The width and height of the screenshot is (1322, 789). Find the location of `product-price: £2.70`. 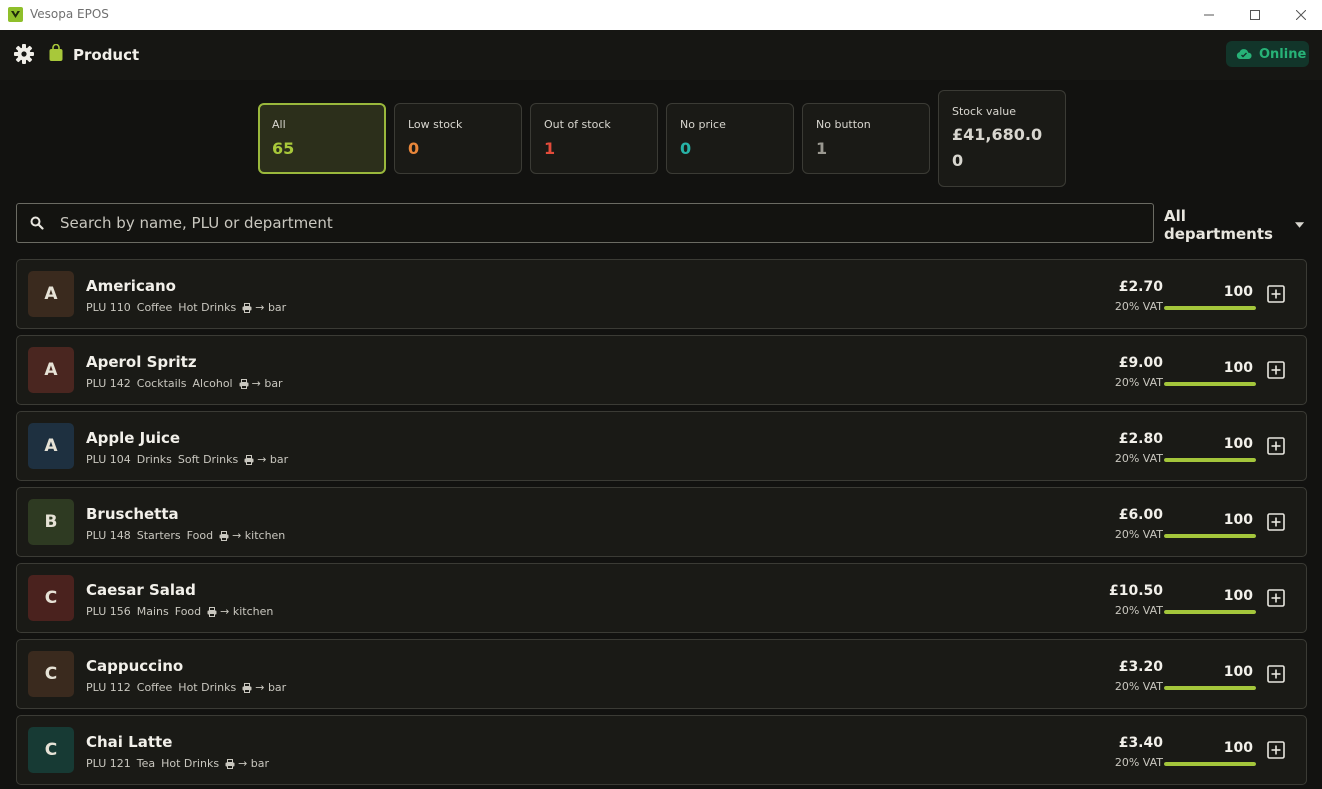

product-price: £2.70 is located at coordinates (1140, 287).